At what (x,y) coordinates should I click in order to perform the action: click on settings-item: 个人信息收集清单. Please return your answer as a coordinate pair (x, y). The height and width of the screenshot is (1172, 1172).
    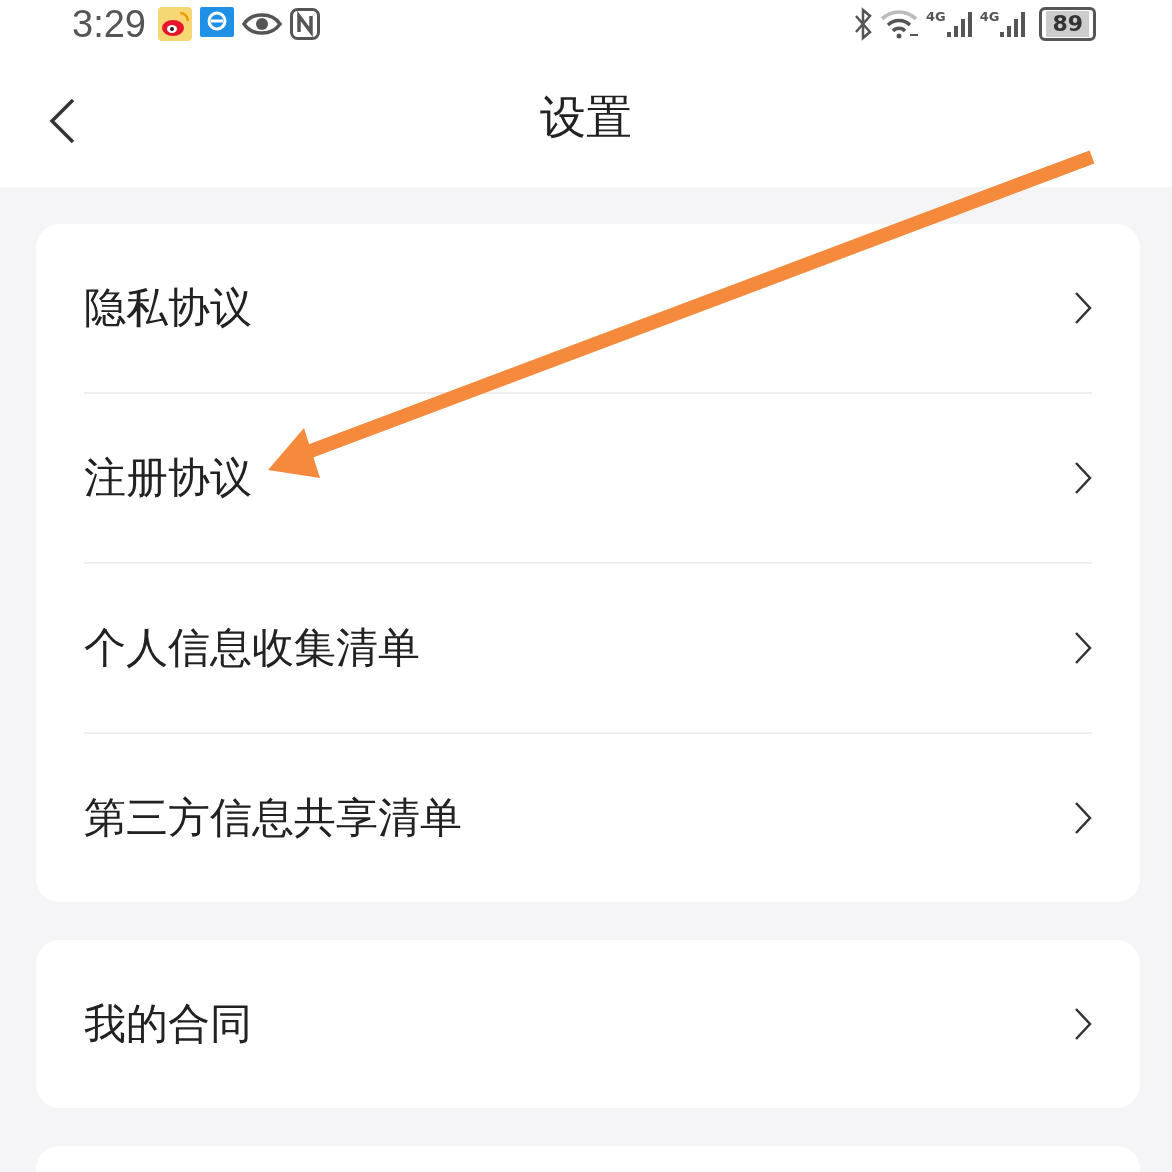
    Looking at the image, I should click on (588, 648).